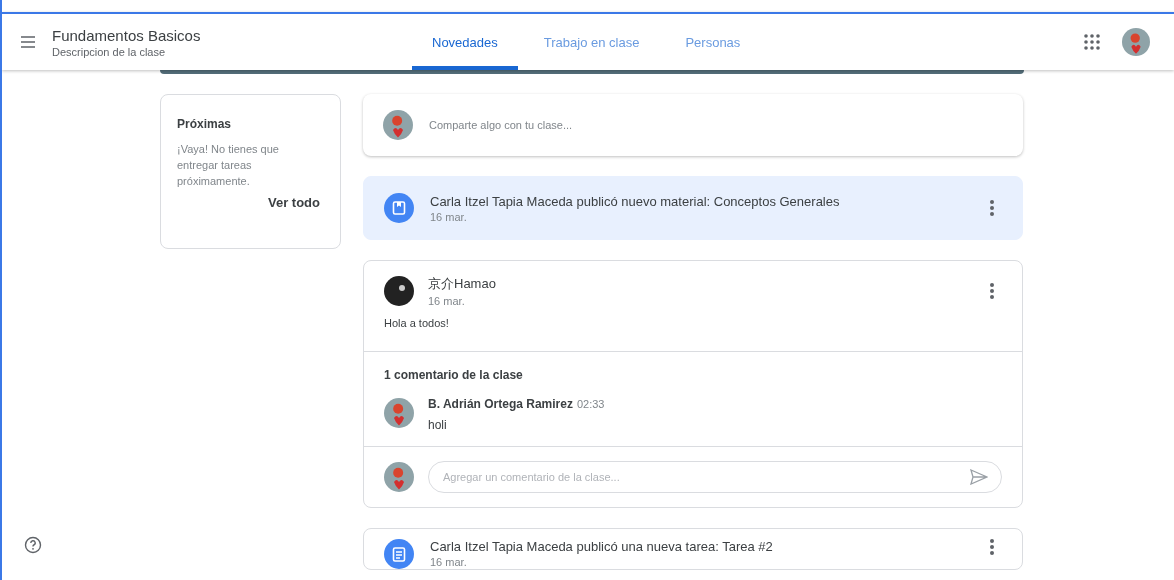  I want to click on comment-text: holi, so click(438, 425).